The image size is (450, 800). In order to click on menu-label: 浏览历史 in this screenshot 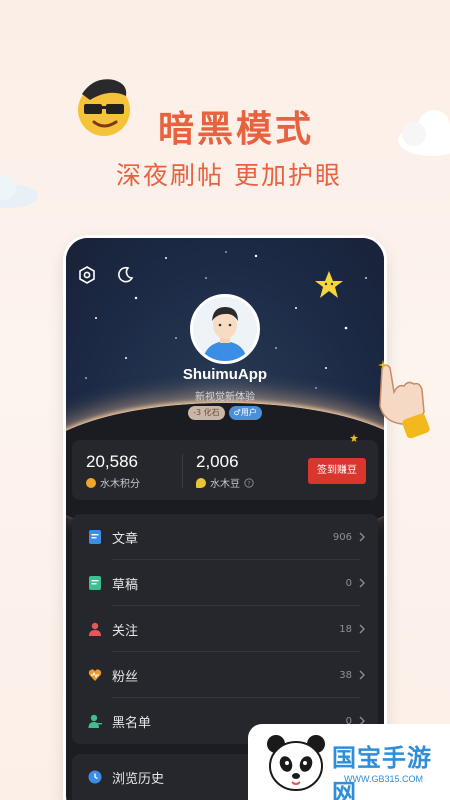, I will do `click(138, 779)`.